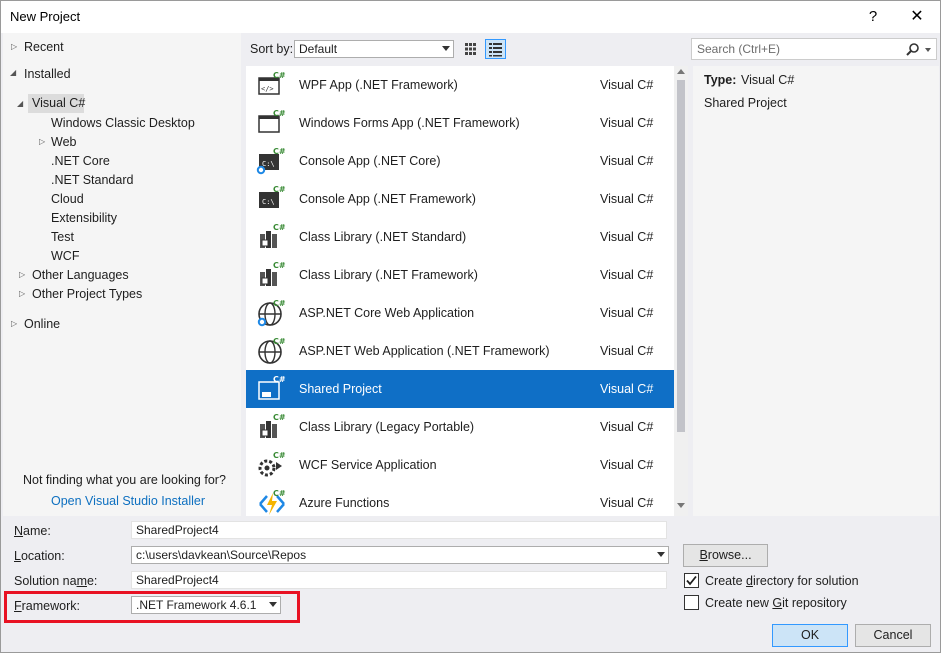 This screenshot has height=653, width=941. I want to click on template-name: Shared Project, so click(340, 389).